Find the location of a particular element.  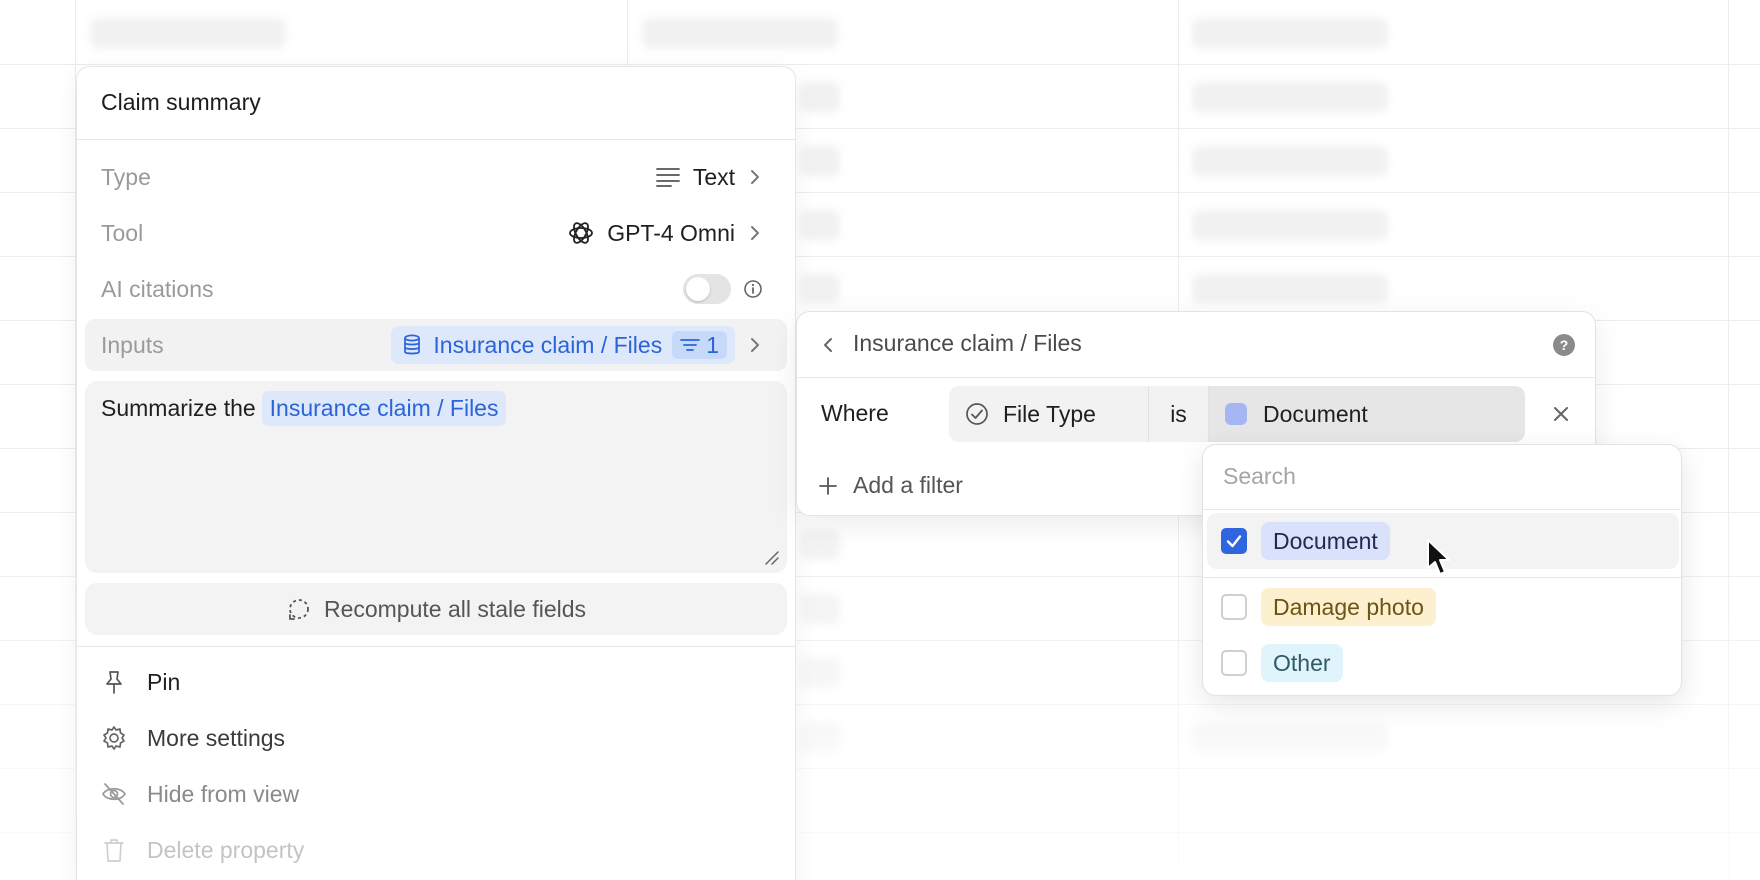

gear-icon is located at coordinates (114, 738).